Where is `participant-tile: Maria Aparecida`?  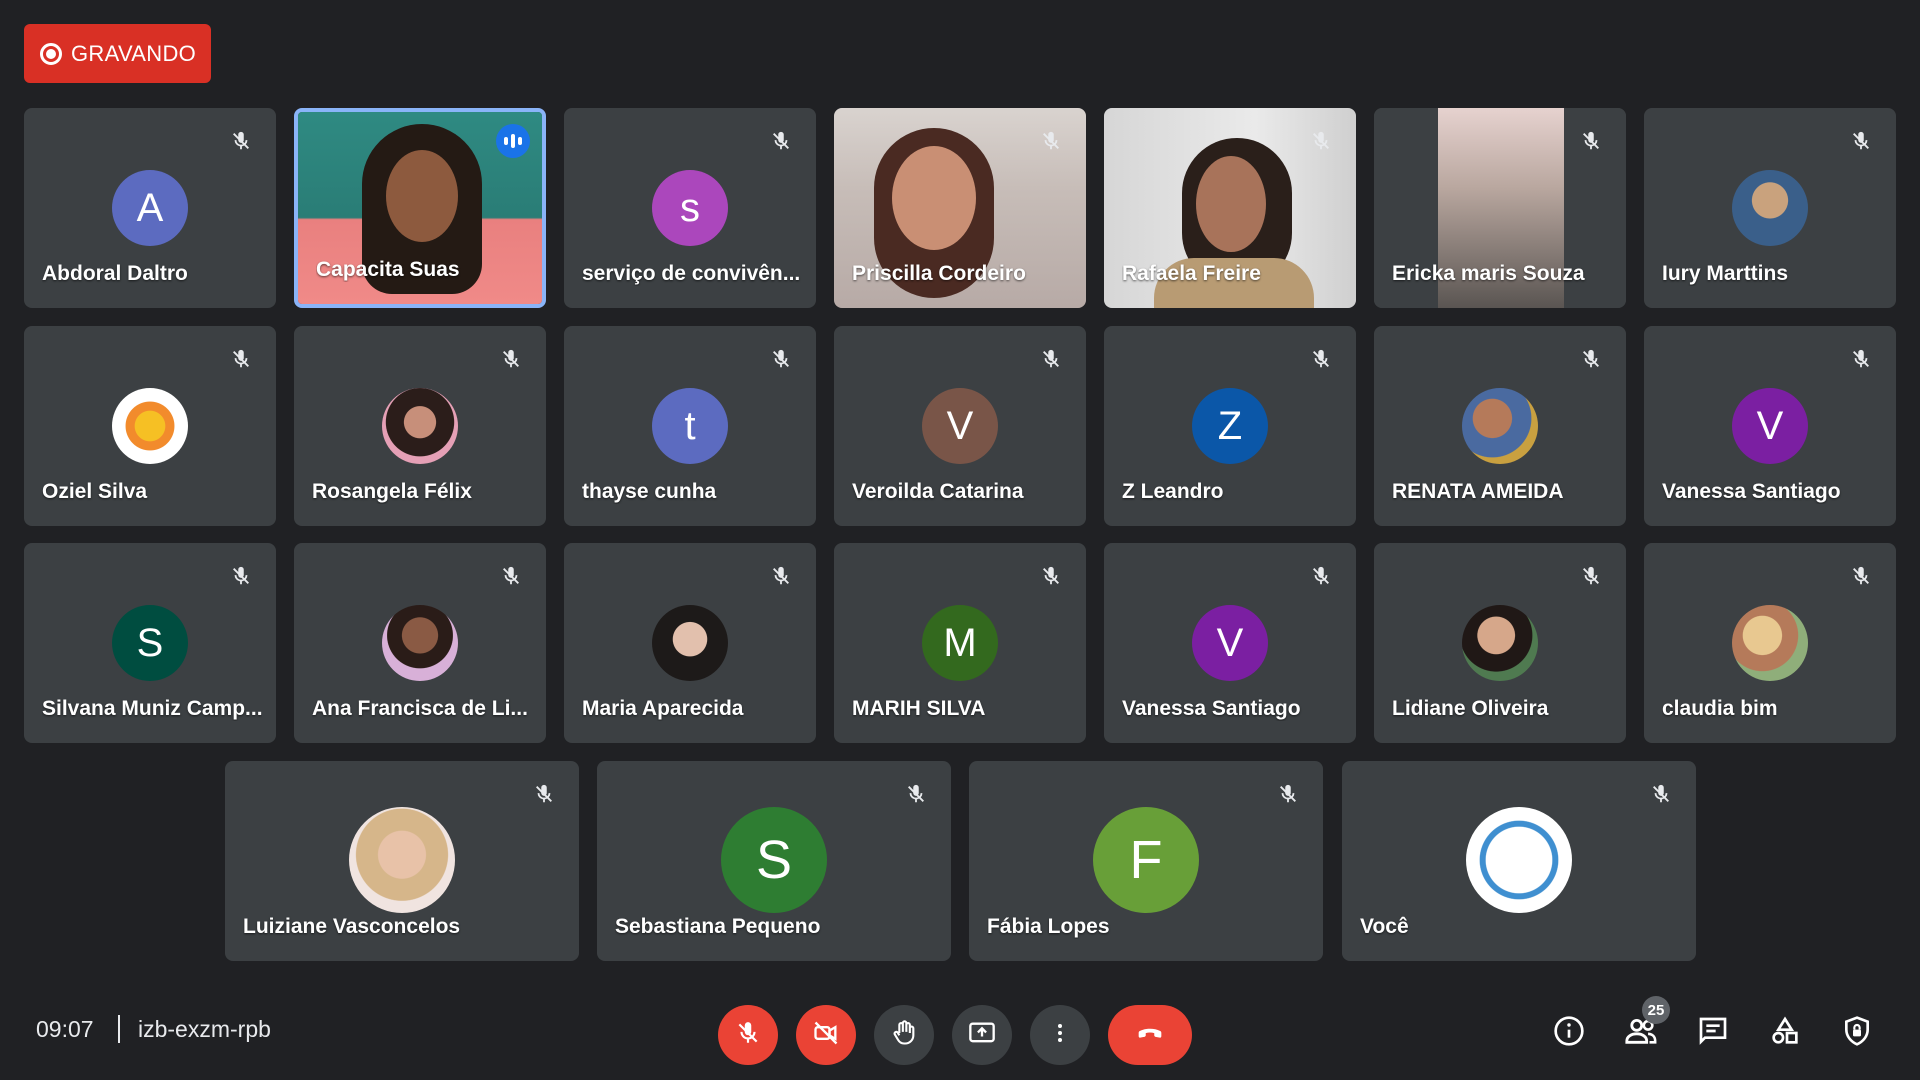 participant-tile: Maria Aparecida is located at coordinates (690, 643).